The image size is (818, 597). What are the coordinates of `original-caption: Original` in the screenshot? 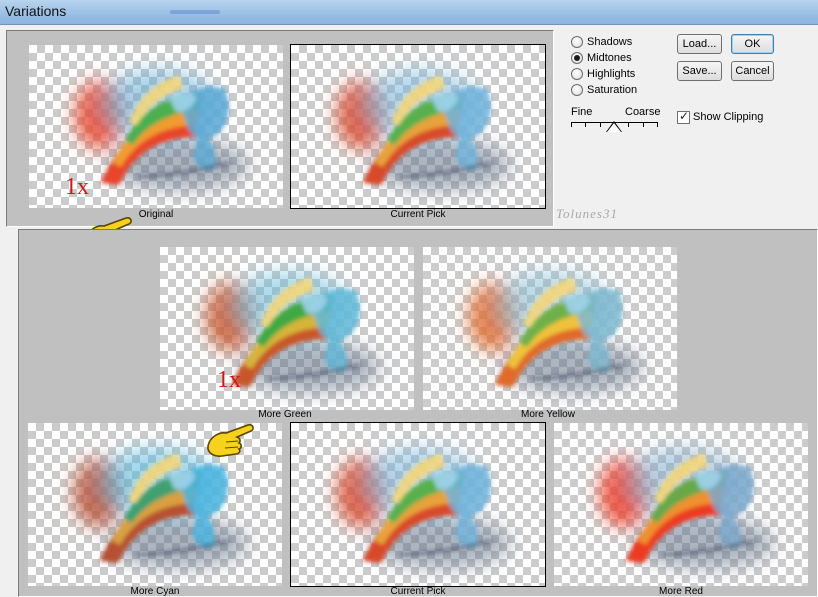 It's located at (156, 214).